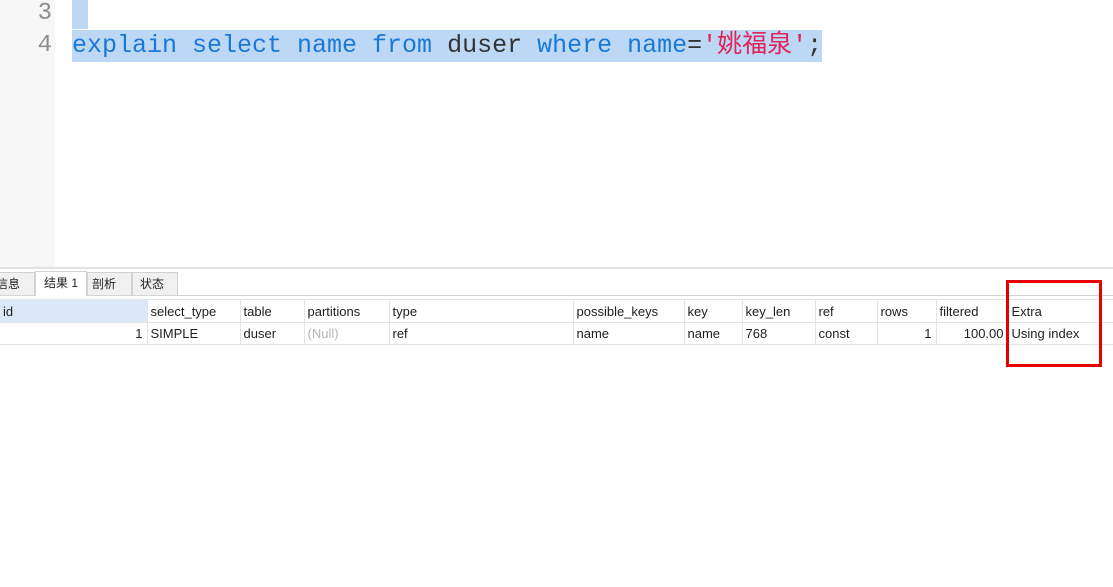  Describe the element at coordinates (755, 45) in the screenshot. I see `sql-string-literal: '姚福泉'` at that location.